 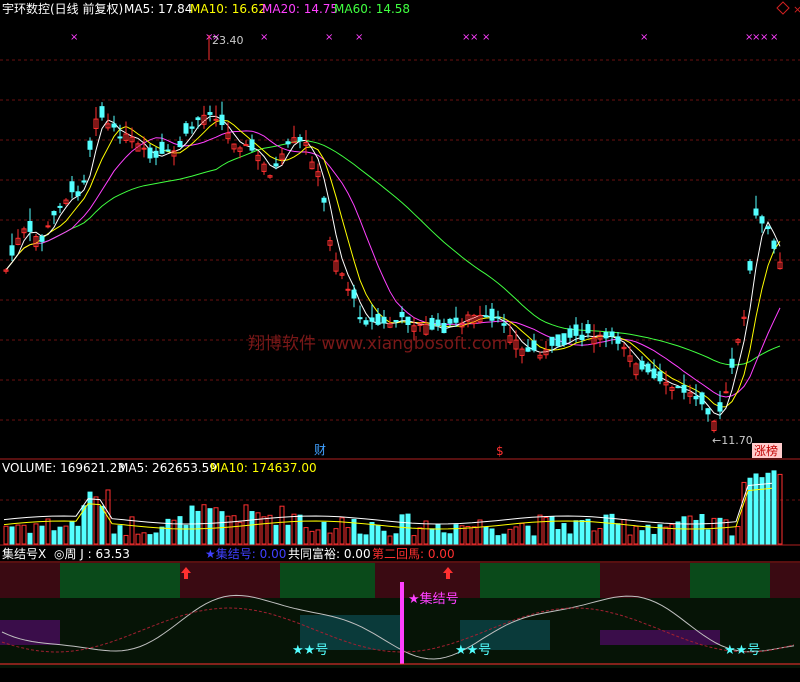 What do you see at coordinates (245, 553) in the screenshot?
I see `jijie-label: ★集结号: 0.00` at bounding box center [245, 553].